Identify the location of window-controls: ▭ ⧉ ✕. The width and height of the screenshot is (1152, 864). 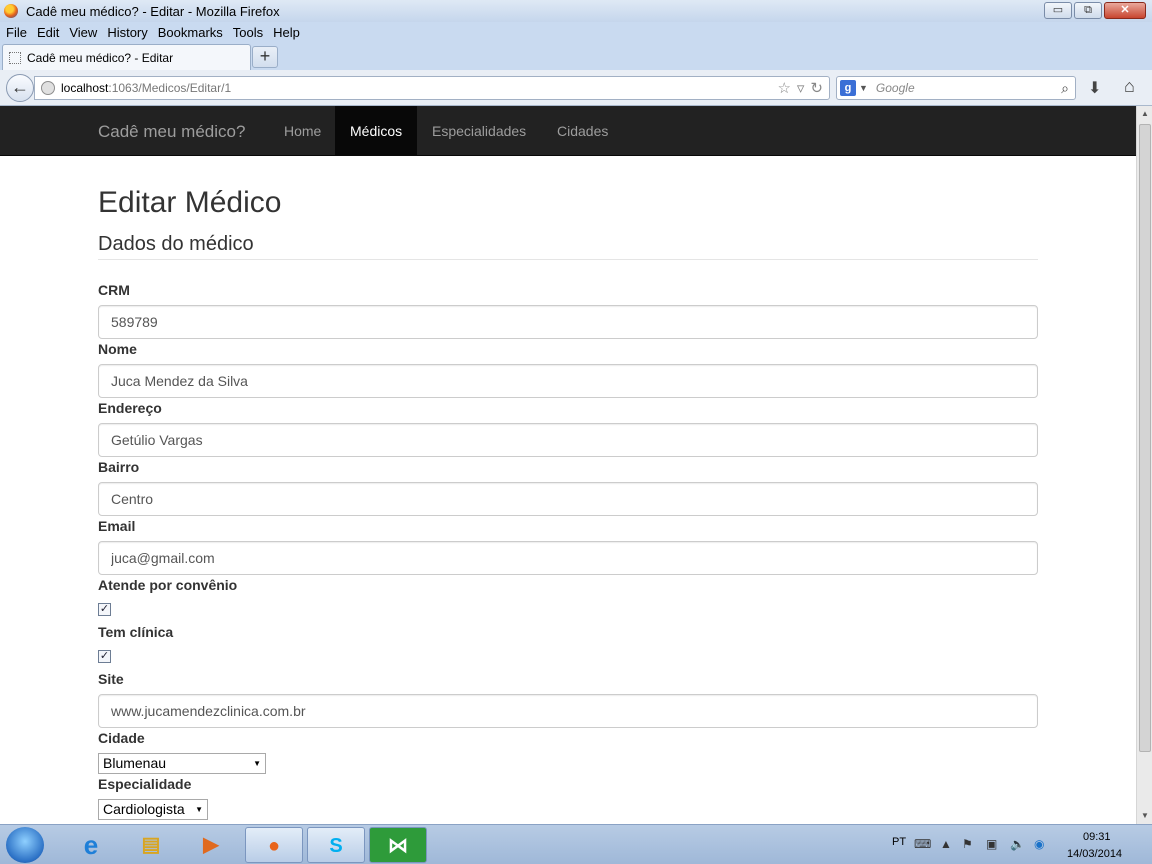
(1095, 10).